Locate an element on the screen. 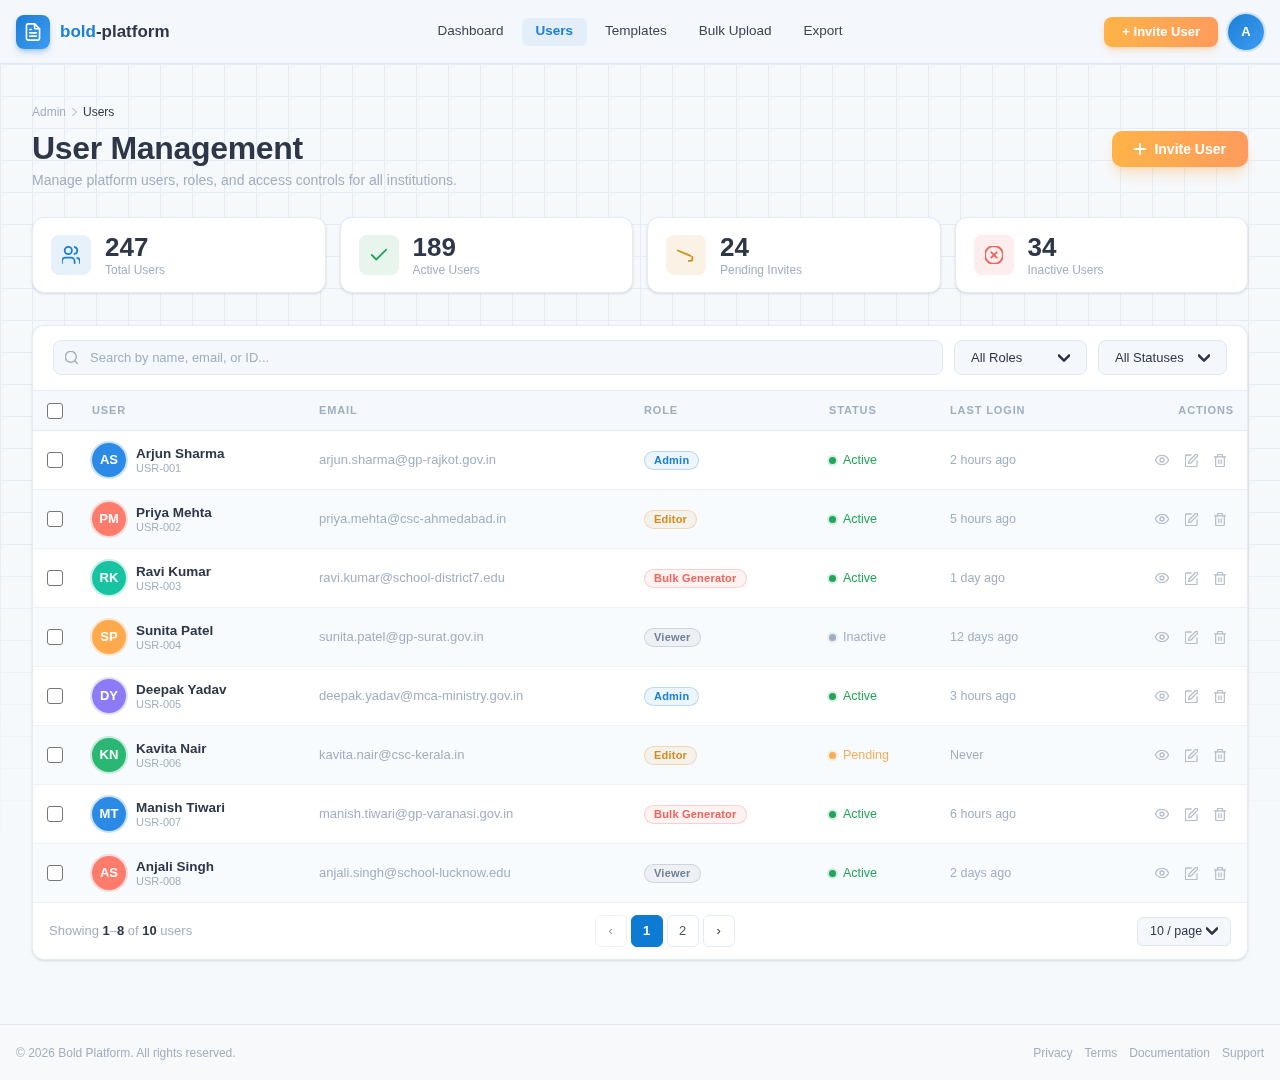  user-name: Anjali Singh is located at coordinates (175, 866).